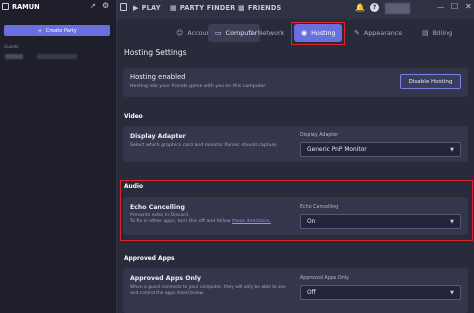  What do you see at coordinates (264, 8) in the screenshot?
I see `nav-friends-label: FRIENDS` at bounding box center [264, 8].